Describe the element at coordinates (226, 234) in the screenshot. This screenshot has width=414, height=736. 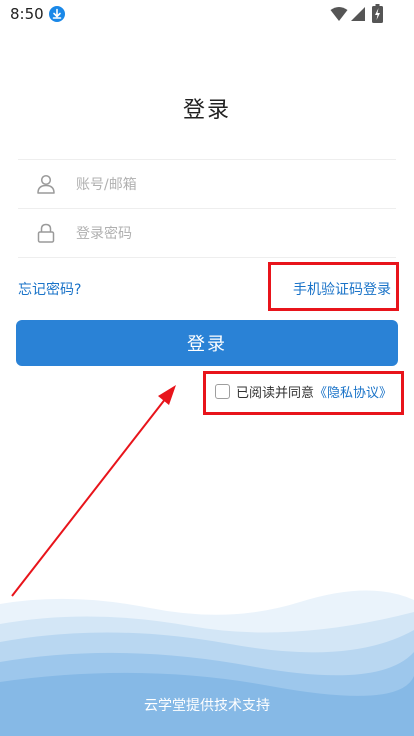
I see `password-input` at that location.